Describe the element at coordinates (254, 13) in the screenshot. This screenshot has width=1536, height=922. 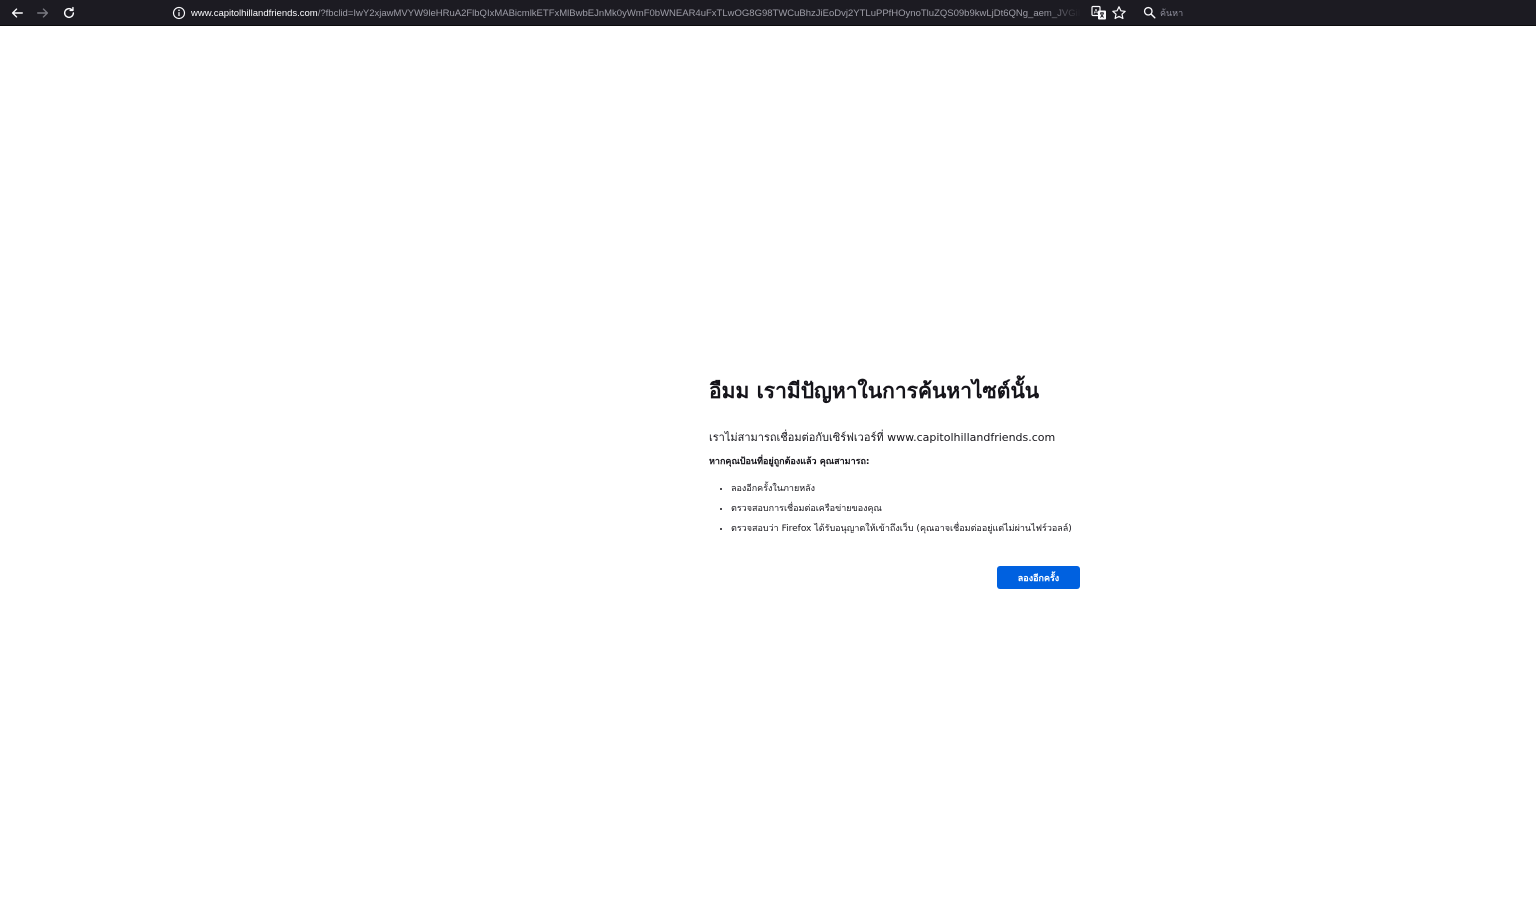
I see `url-domain: www.capitolhillandfriends.com` at that location.